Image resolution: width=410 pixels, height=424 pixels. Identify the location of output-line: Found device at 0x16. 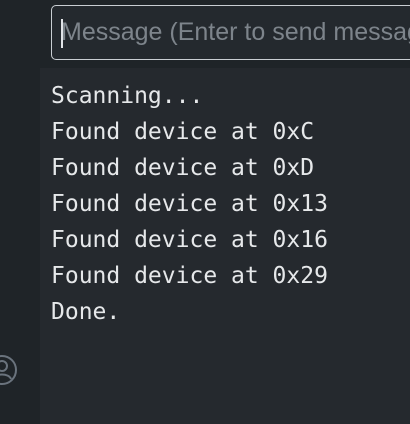
(189, 240).